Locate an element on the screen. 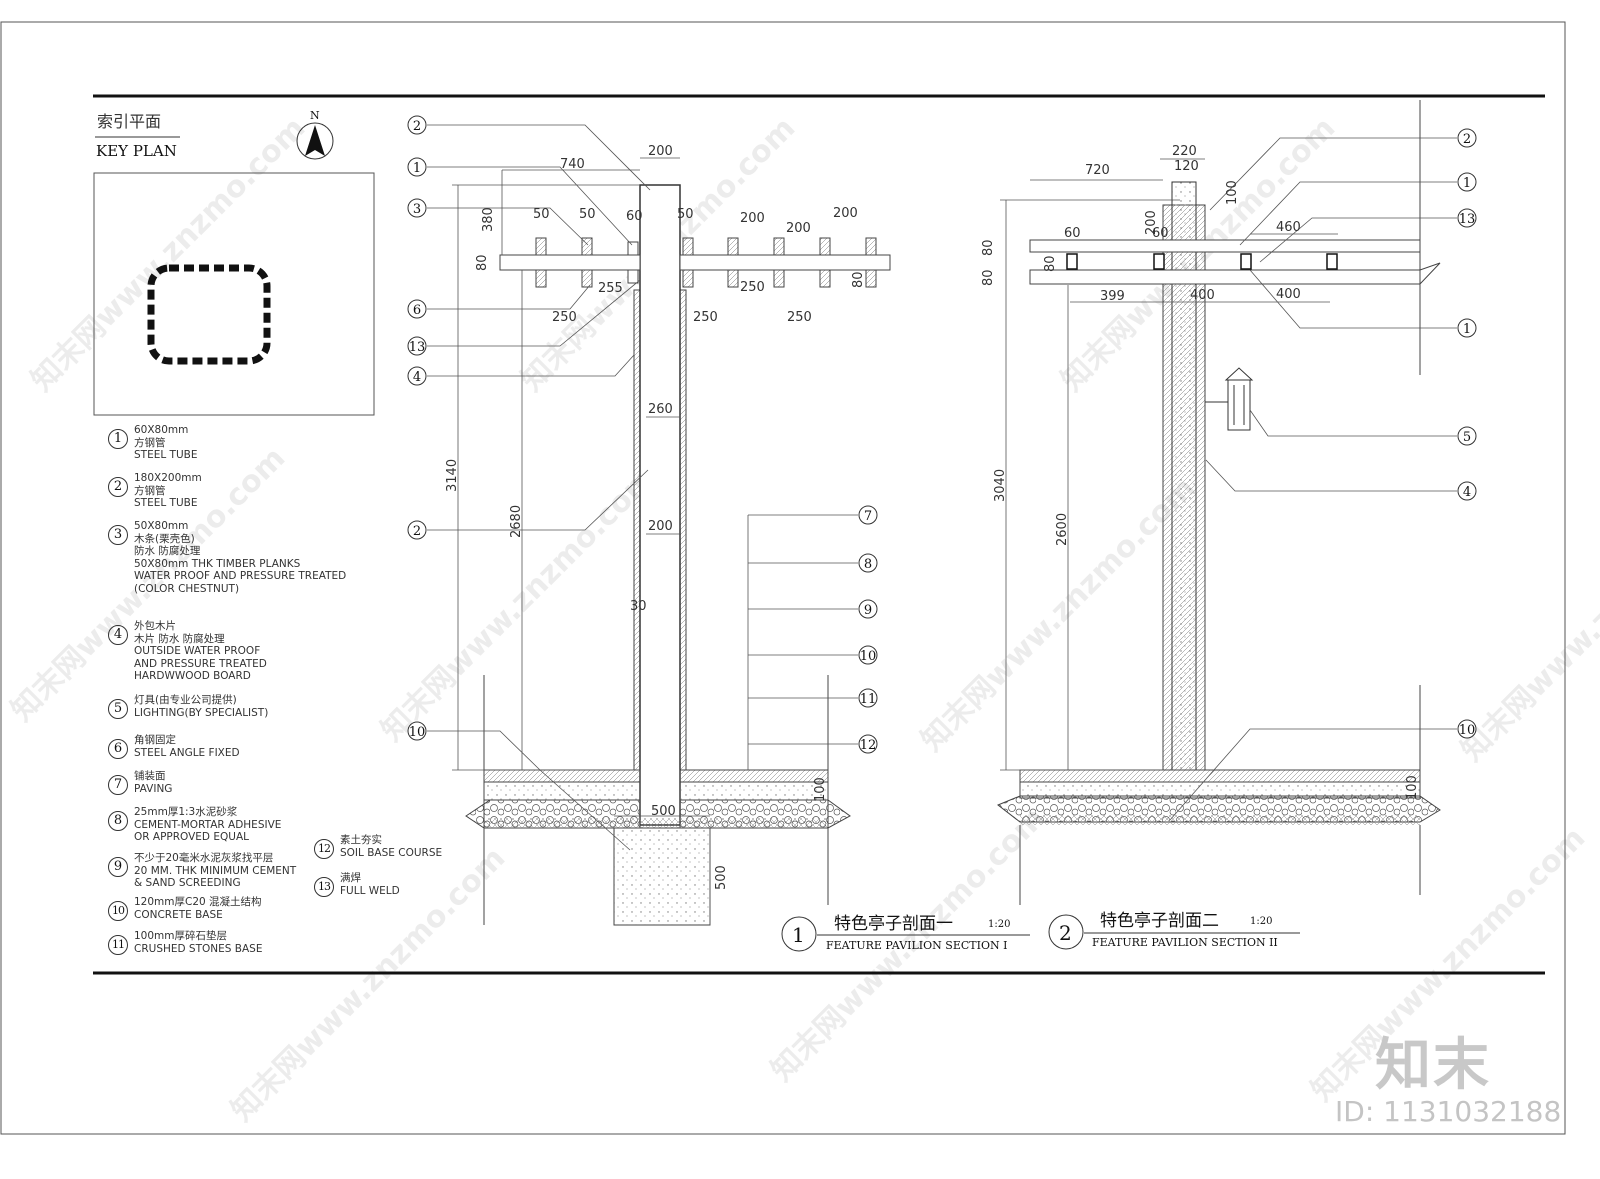 The width and height of the screenshot is (1600, 1179). legend-text: 60X80mm is located at coordinates (161, 430).